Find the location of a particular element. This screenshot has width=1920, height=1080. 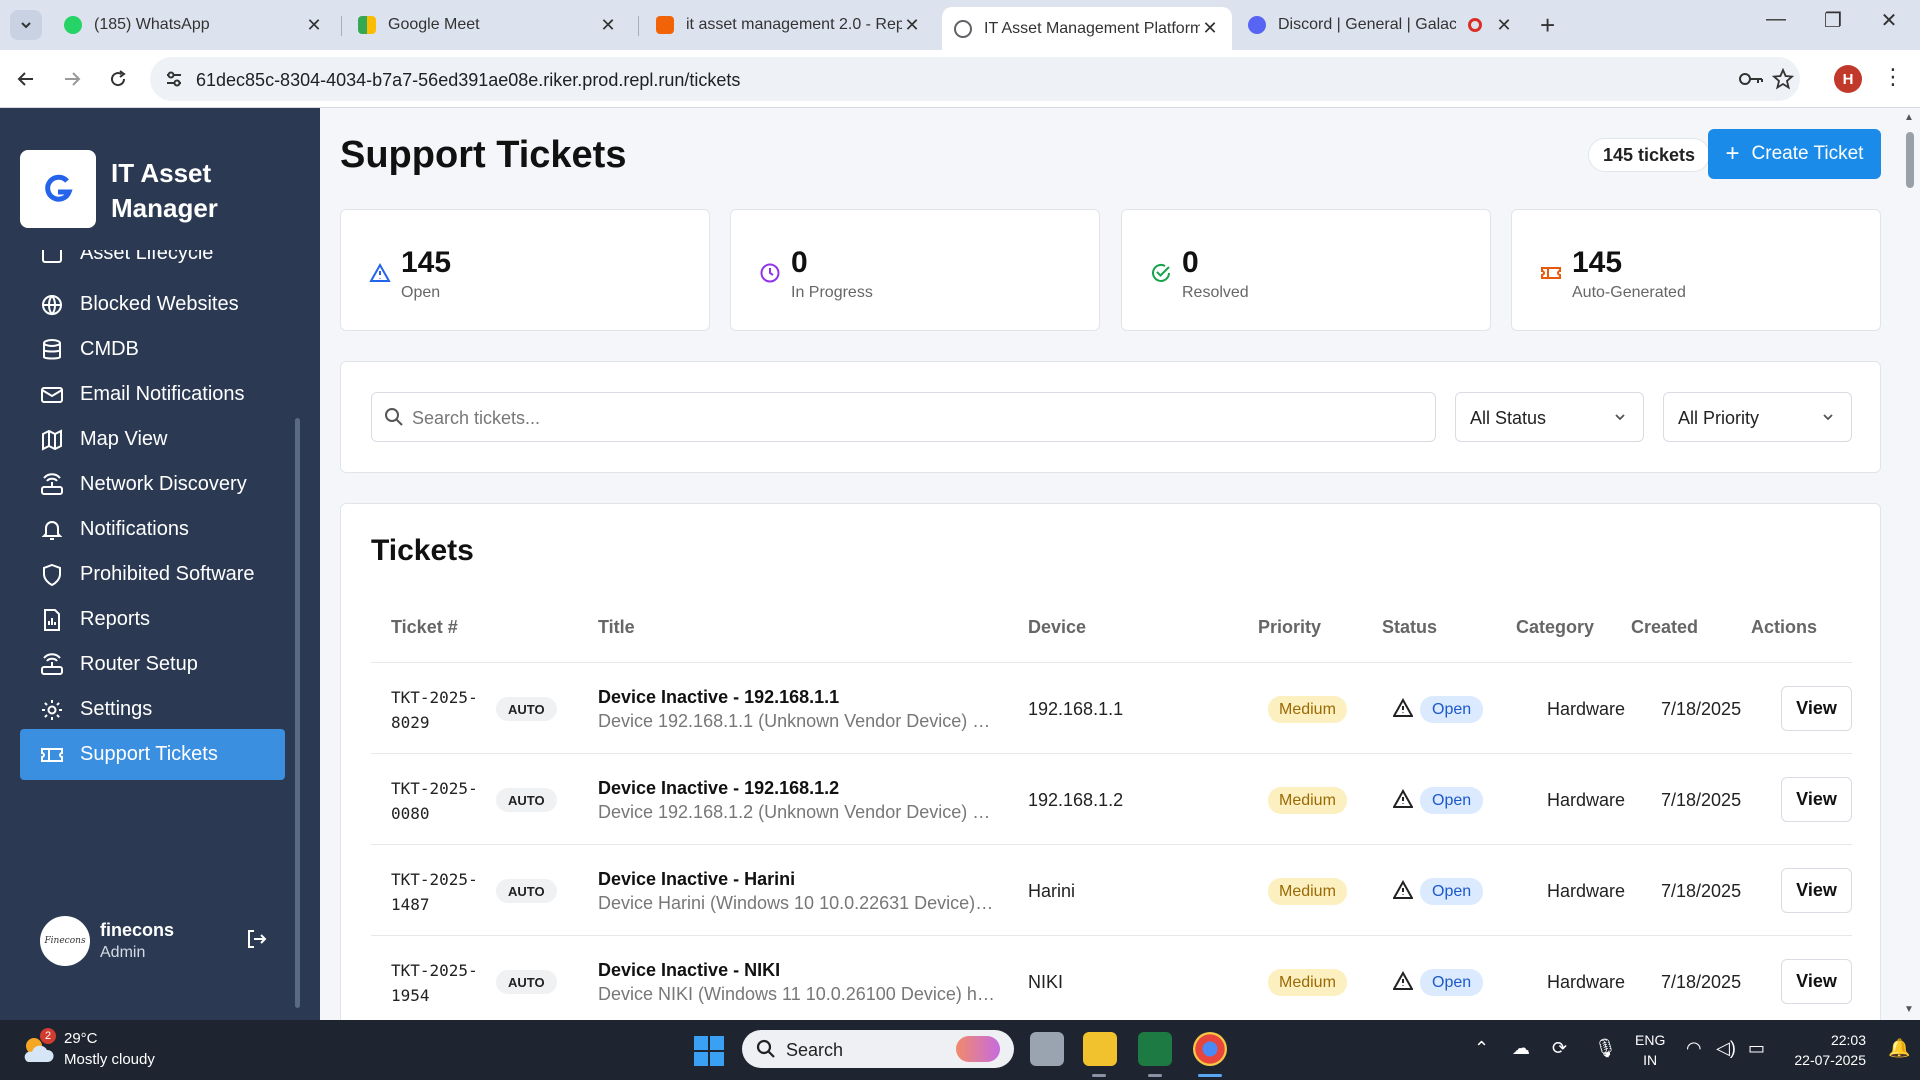

sidebar-item-router-setup: Router Setup is located at coordinates (152, 664).